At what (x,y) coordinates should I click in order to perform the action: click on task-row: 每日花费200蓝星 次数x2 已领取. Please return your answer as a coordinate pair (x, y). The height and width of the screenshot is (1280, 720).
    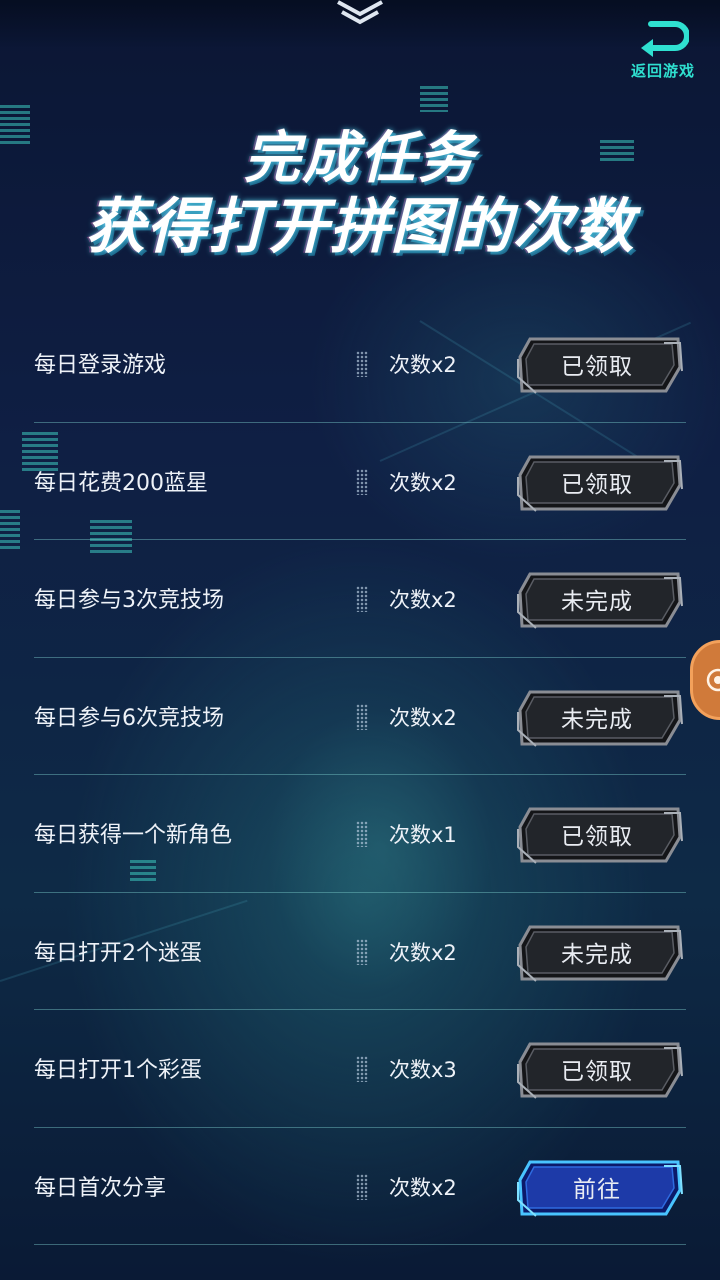
    Looking at the image, I should click on (360, 481).